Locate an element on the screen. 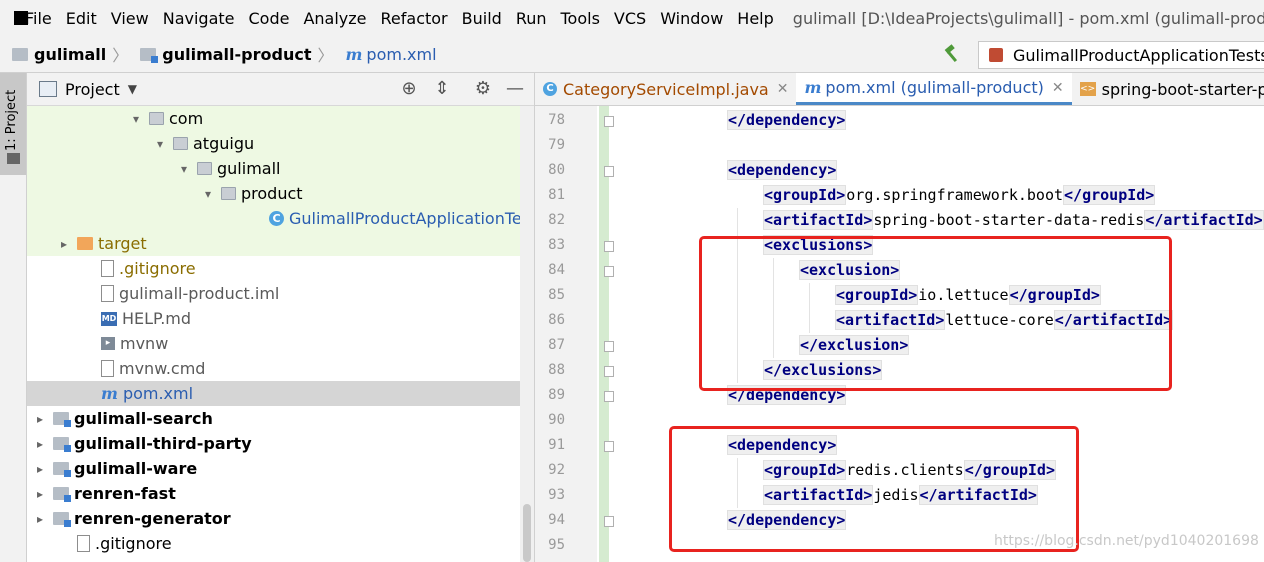  menu-analyze: Analyze is located at coordinates (334, 18).